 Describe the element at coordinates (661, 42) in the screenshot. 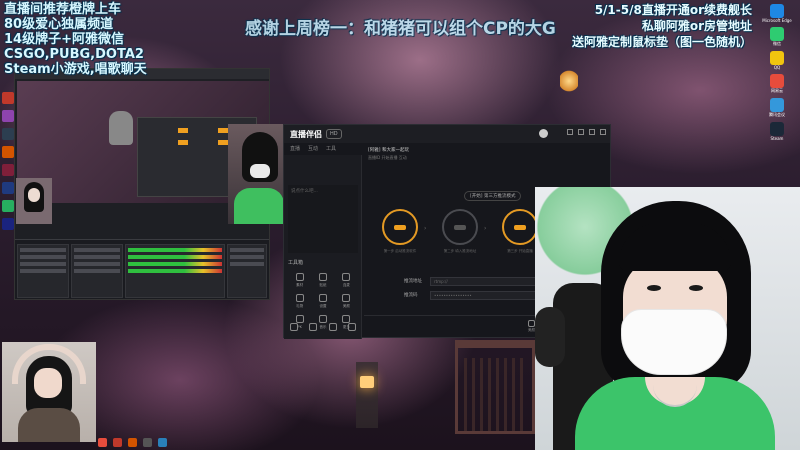

I see `overlay-line: 送阿雅定制鼠标垫（图一色随机）` at that location.